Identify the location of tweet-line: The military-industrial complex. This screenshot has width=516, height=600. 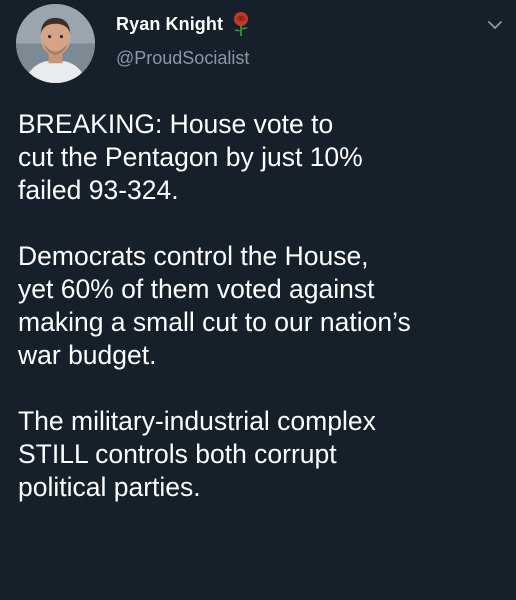
(197, 421).